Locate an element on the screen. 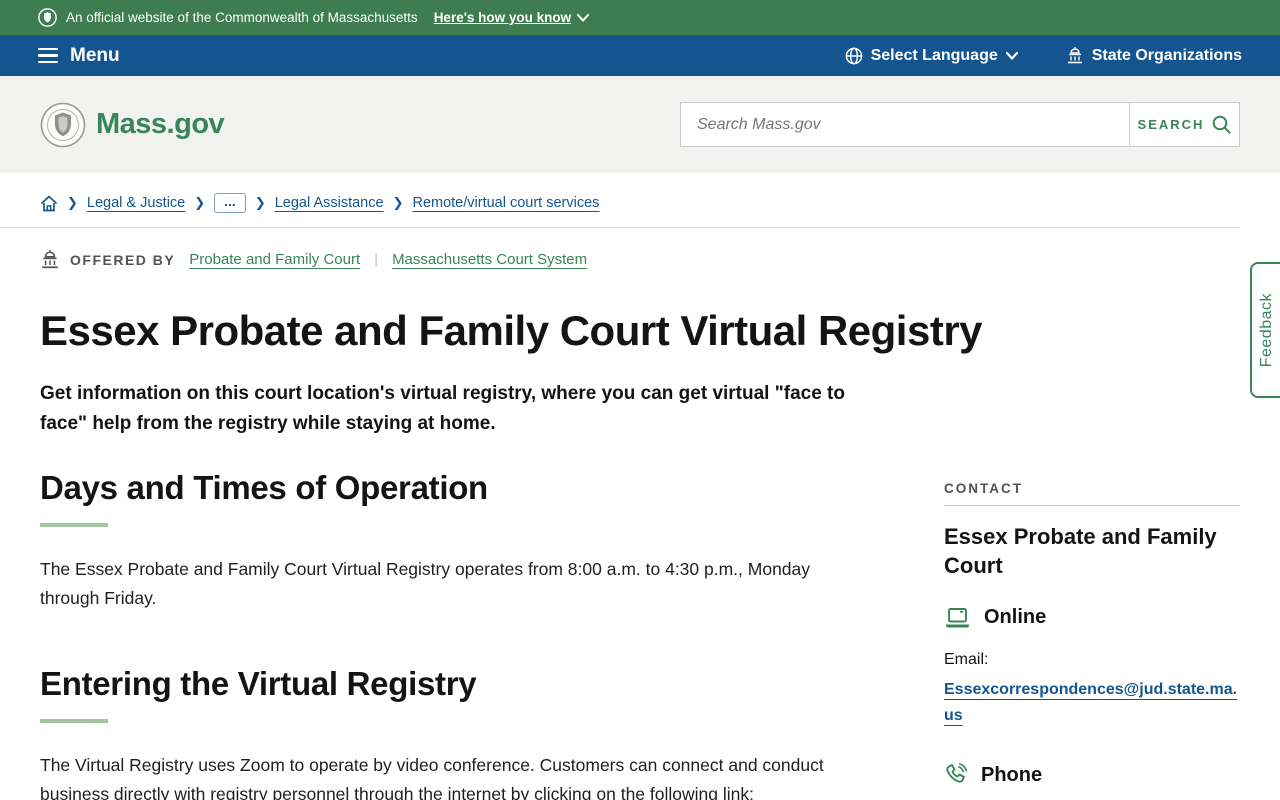  feedback-button: Feedback is located at coordinates (1265, 330).